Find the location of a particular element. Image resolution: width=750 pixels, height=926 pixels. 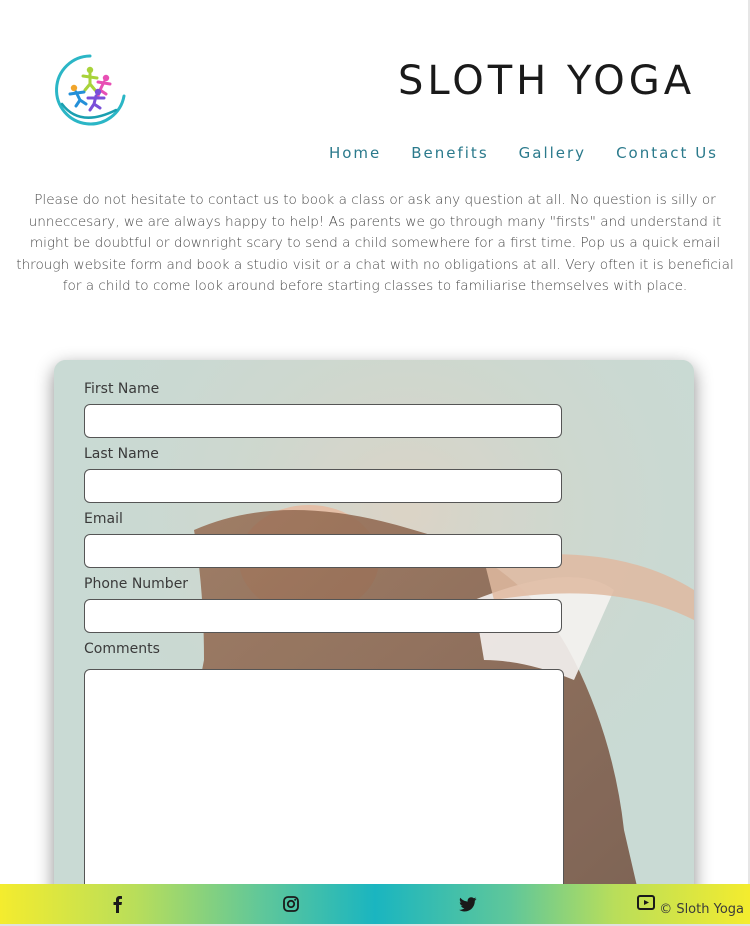

email-input is located at coordinates (323, 551).